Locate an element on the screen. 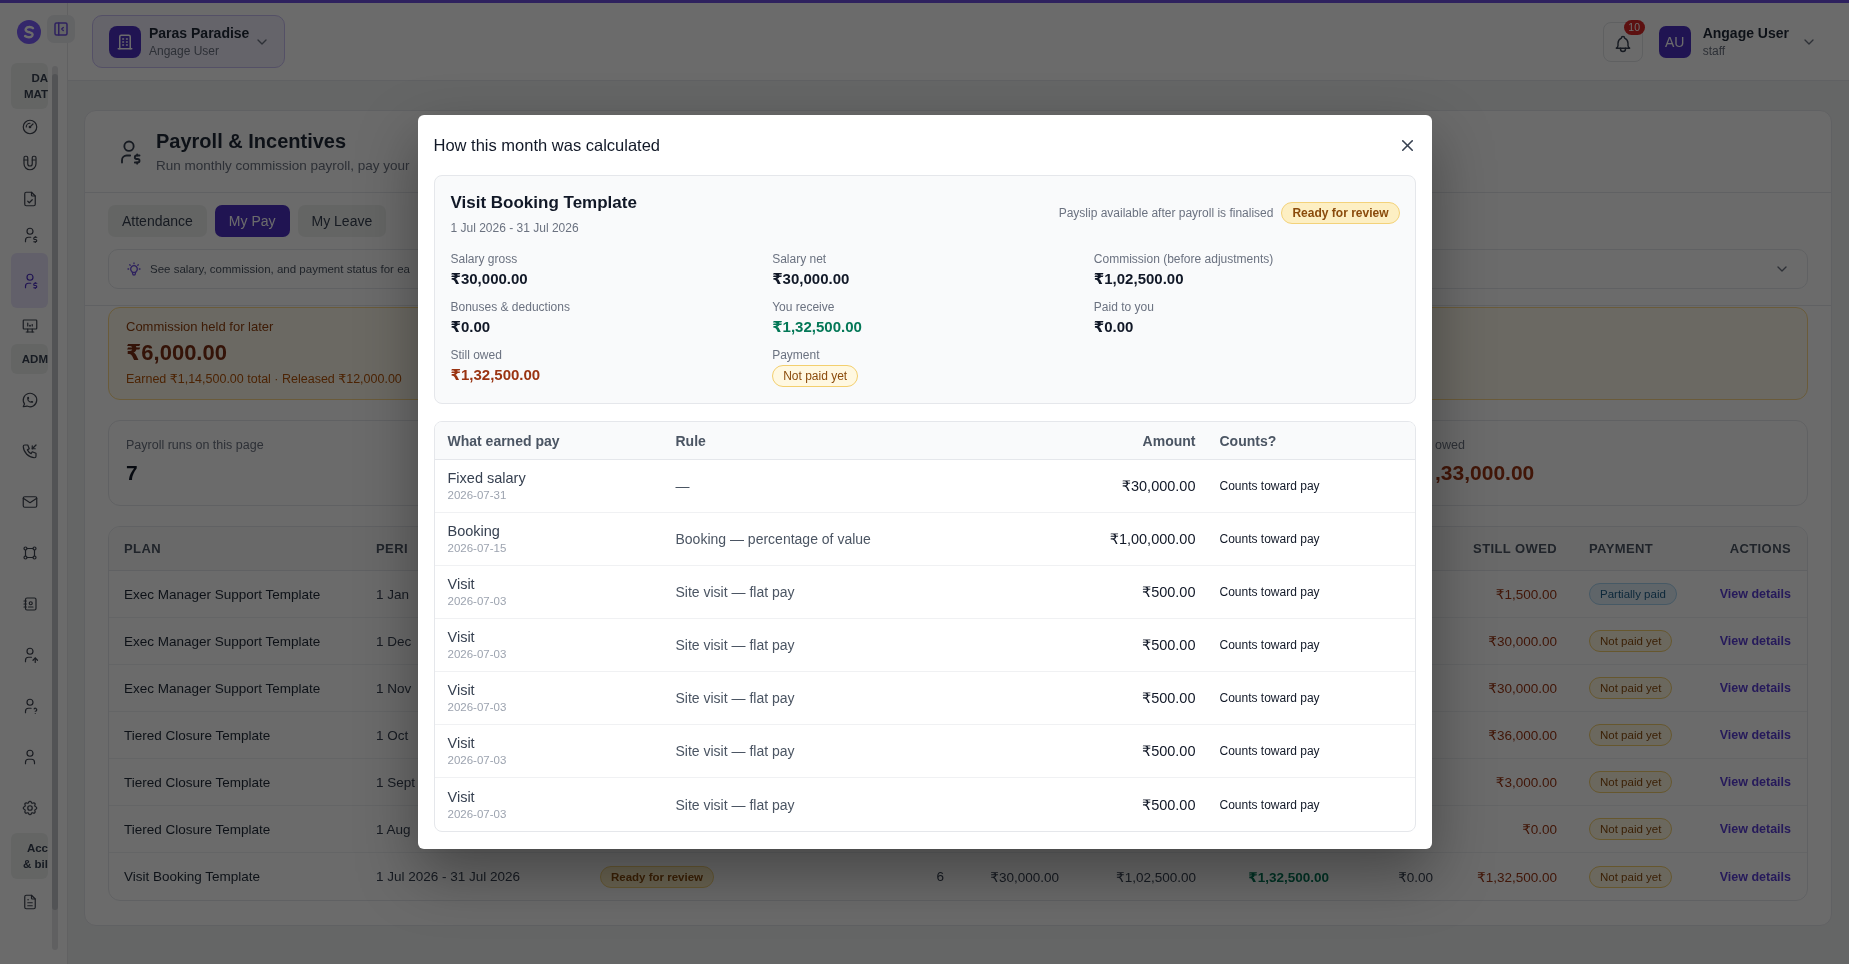  sidebar-section-label: Acc & bil is located at coordinates (29, 856).